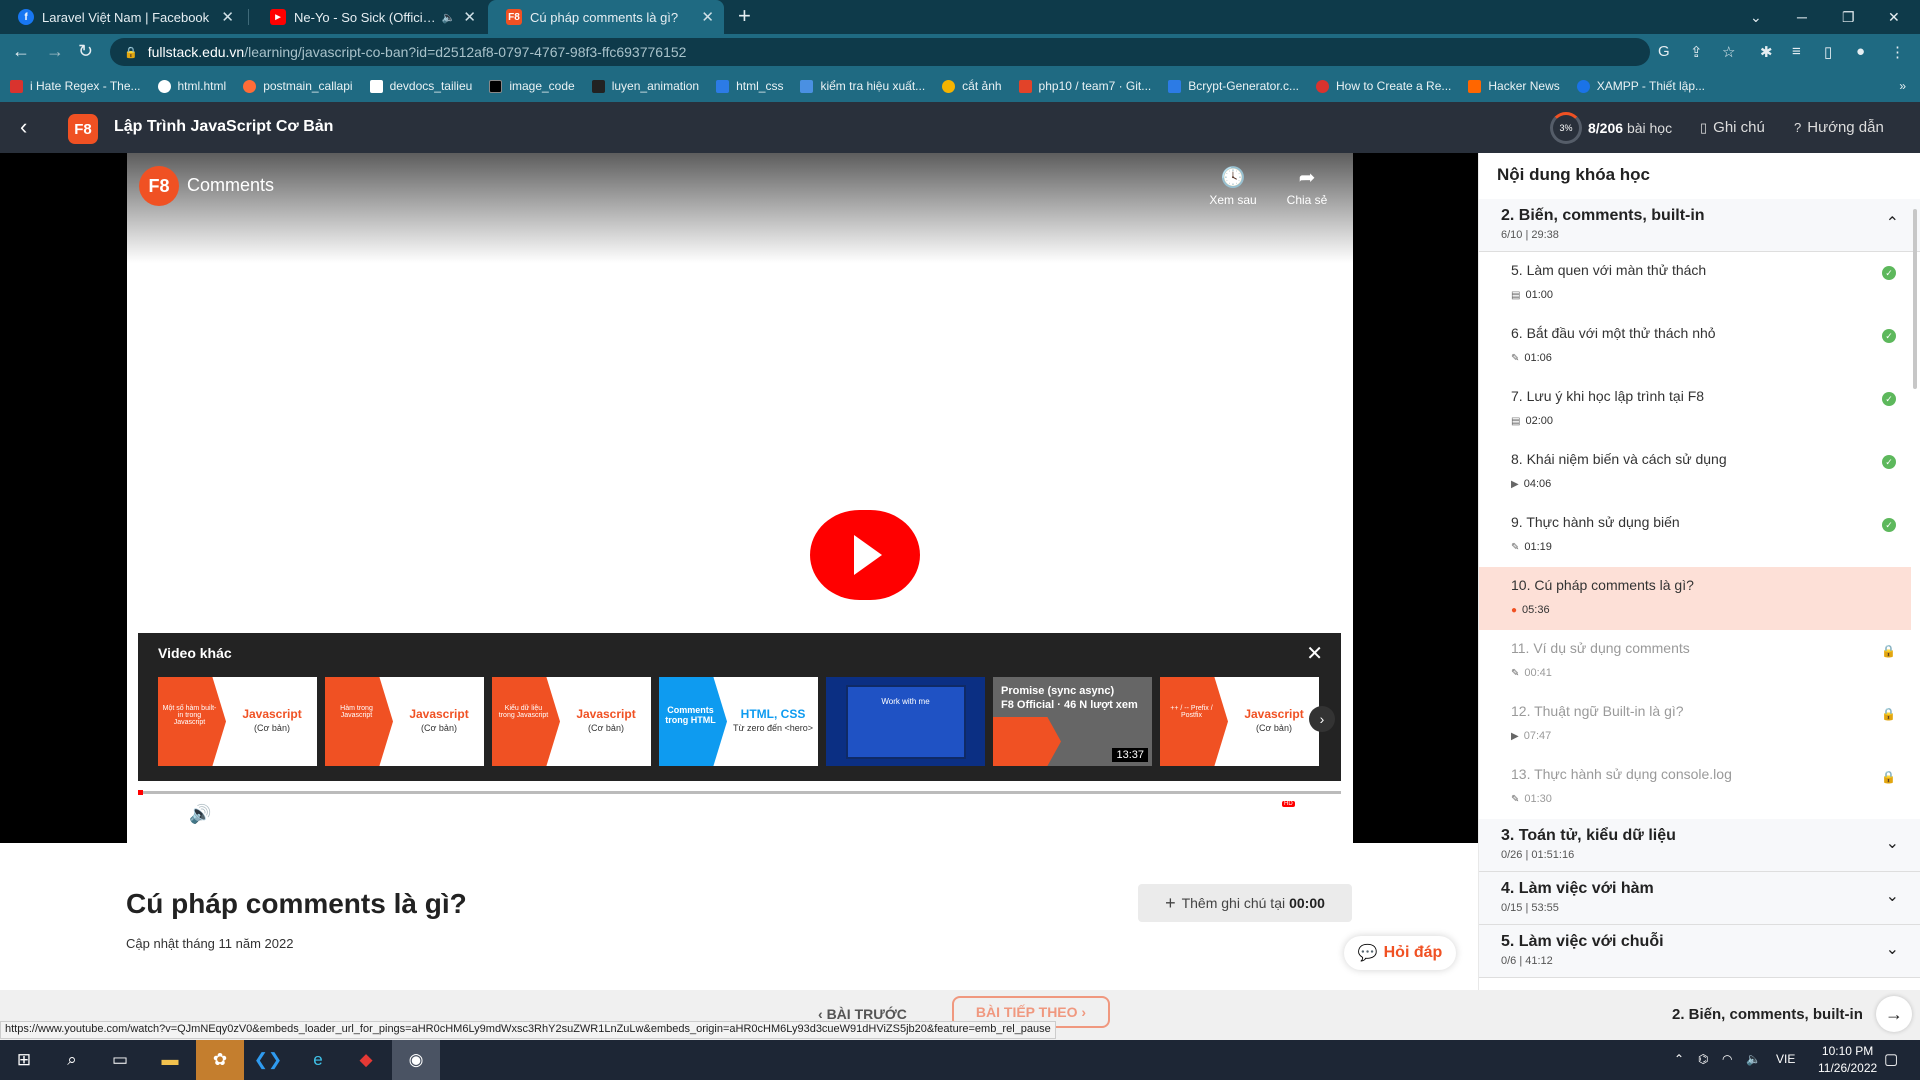 The width and height of the screenshot is (1920, 1080). What do you see at coordinates (83, 129) in the screenshot?
I see `f8-logo: F8` at bounding box center [83, 129].